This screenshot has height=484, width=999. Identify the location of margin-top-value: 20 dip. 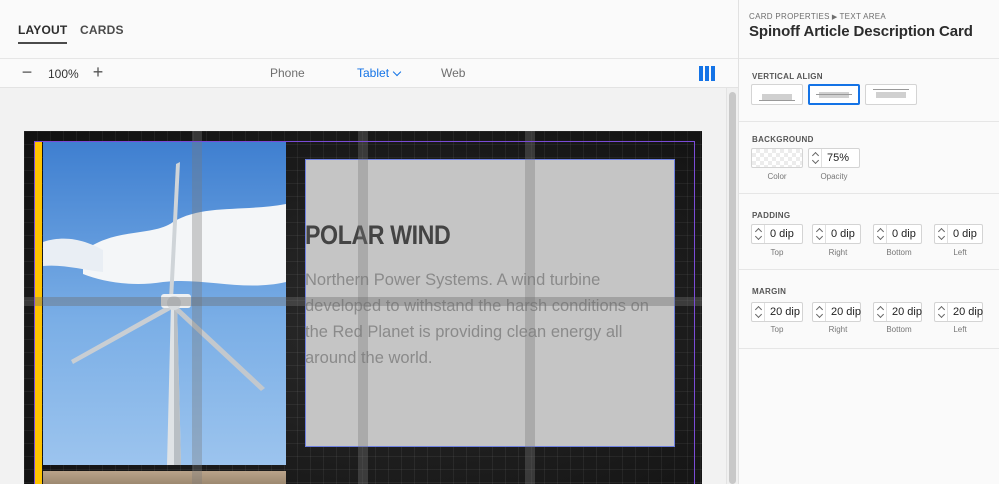
(785, 312).